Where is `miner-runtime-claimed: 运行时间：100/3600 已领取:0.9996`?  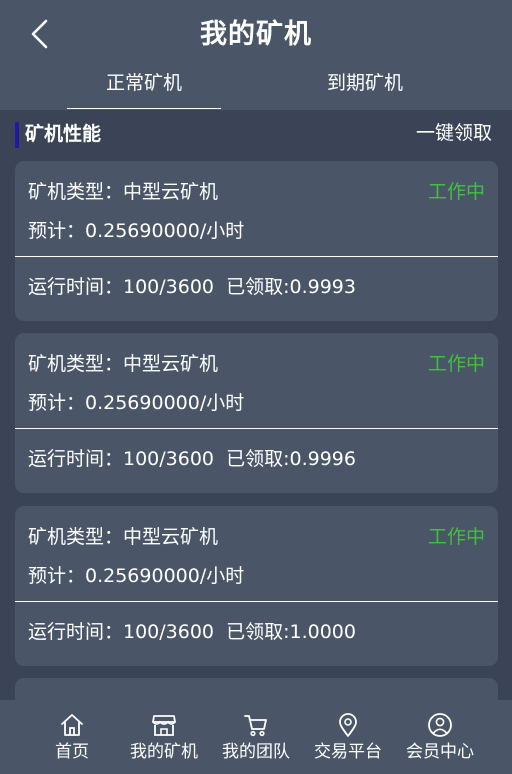
miner-runtime-claimed: 运行时间：100/3600 已领取:0.9996 is located at coordinates (192, 459).